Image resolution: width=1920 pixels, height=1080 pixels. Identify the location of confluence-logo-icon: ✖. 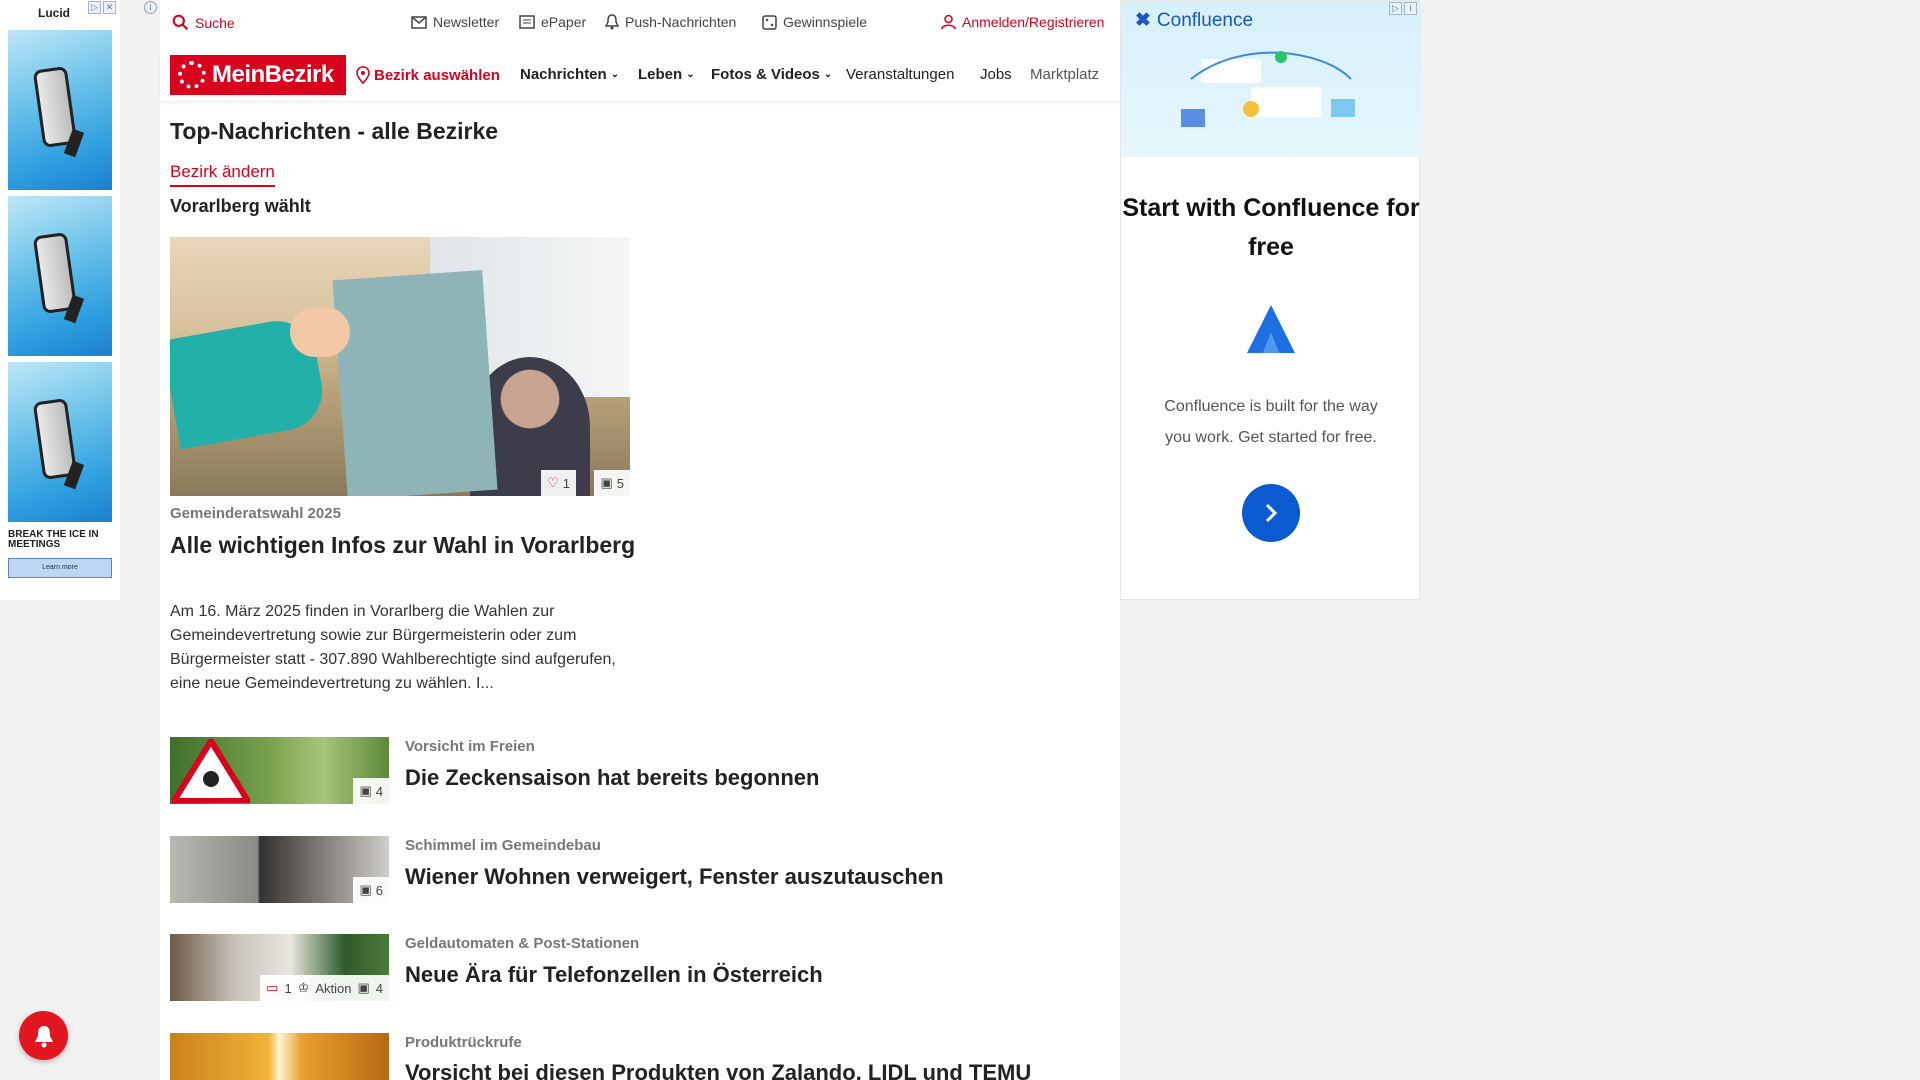
(1143, 20).